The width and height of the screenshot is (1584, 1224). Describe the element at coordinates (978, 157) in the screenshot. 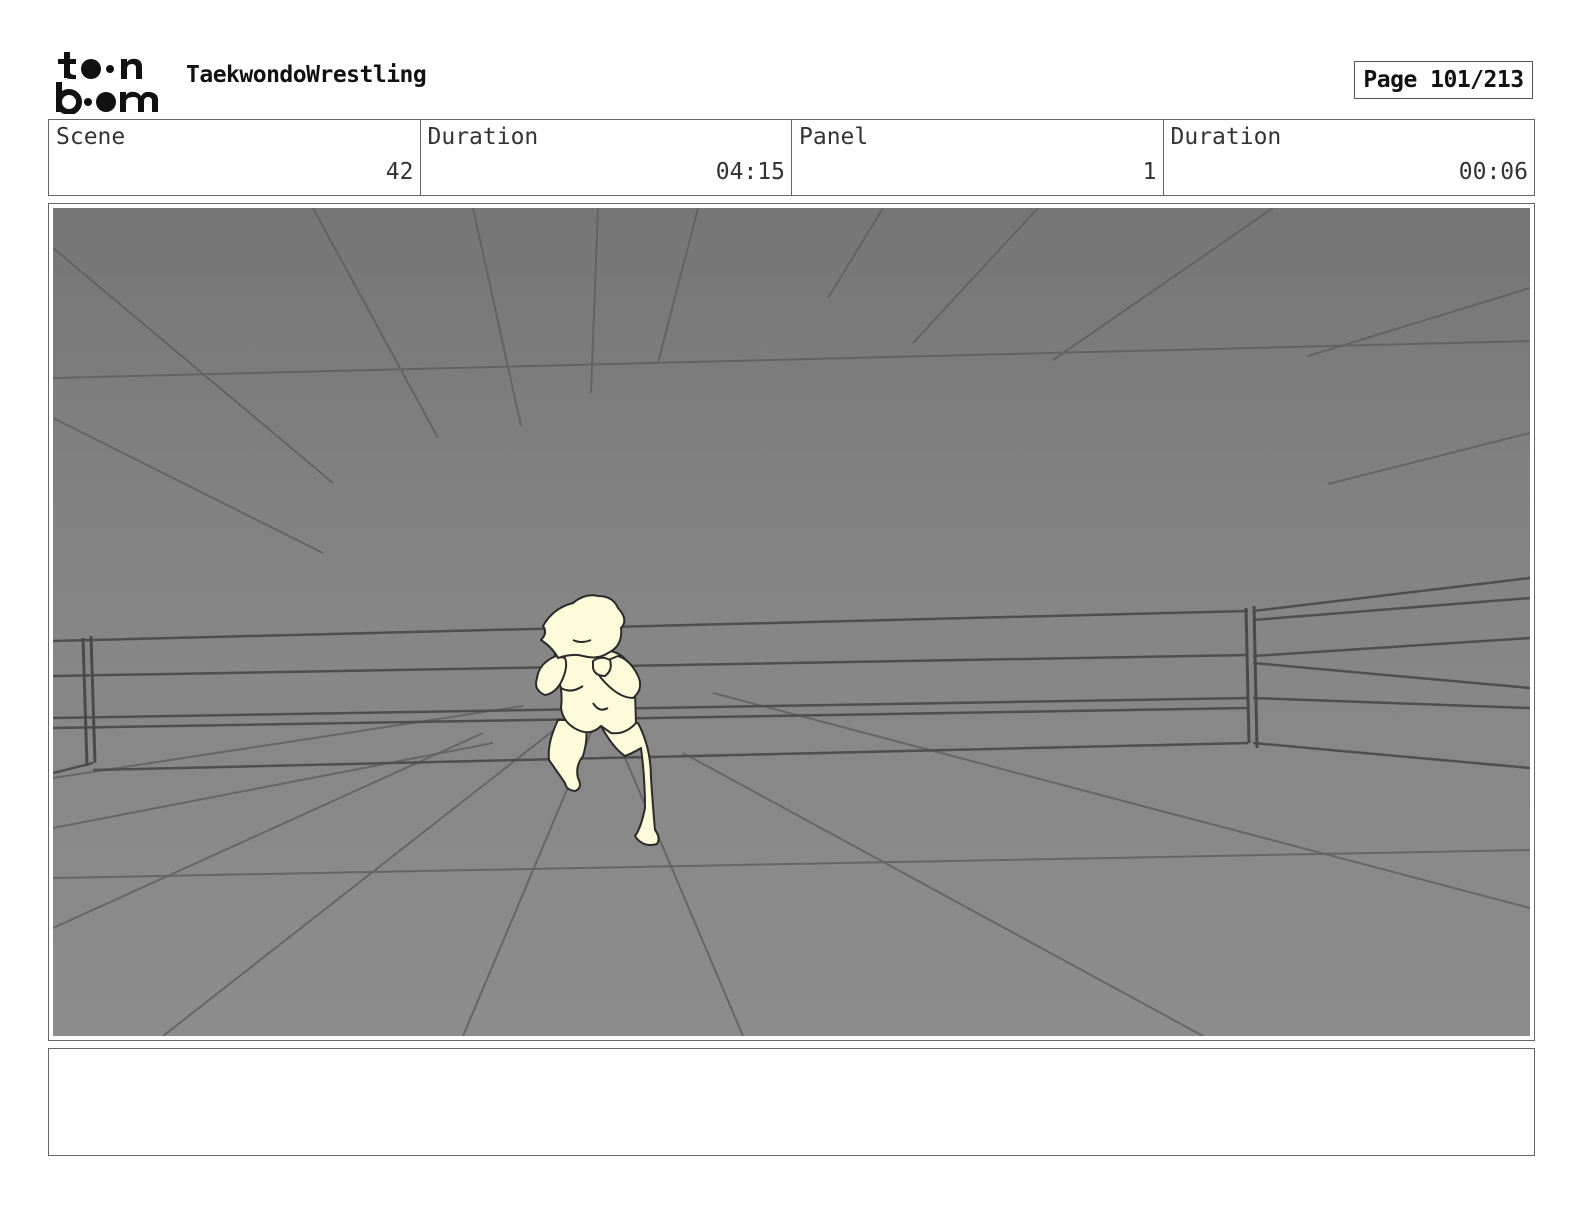

I see `panel-cell: Panel 1` at that location.